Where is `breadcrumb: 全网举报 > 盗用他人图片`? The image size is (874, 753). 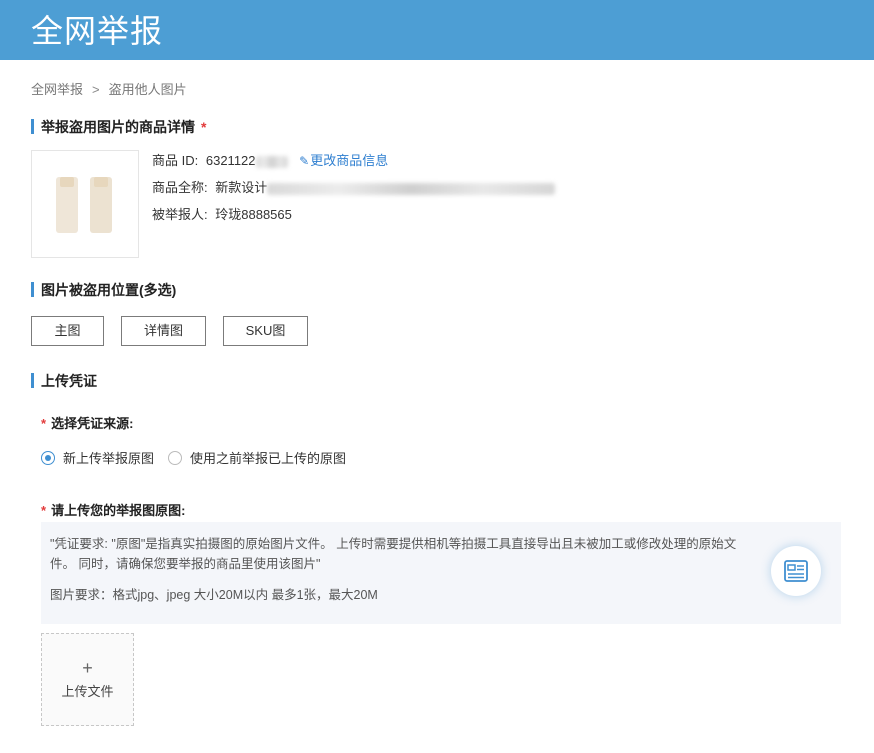 breadcrumb: 全网举报 > 盗用他人图片 is located at coordinates (109, 88).